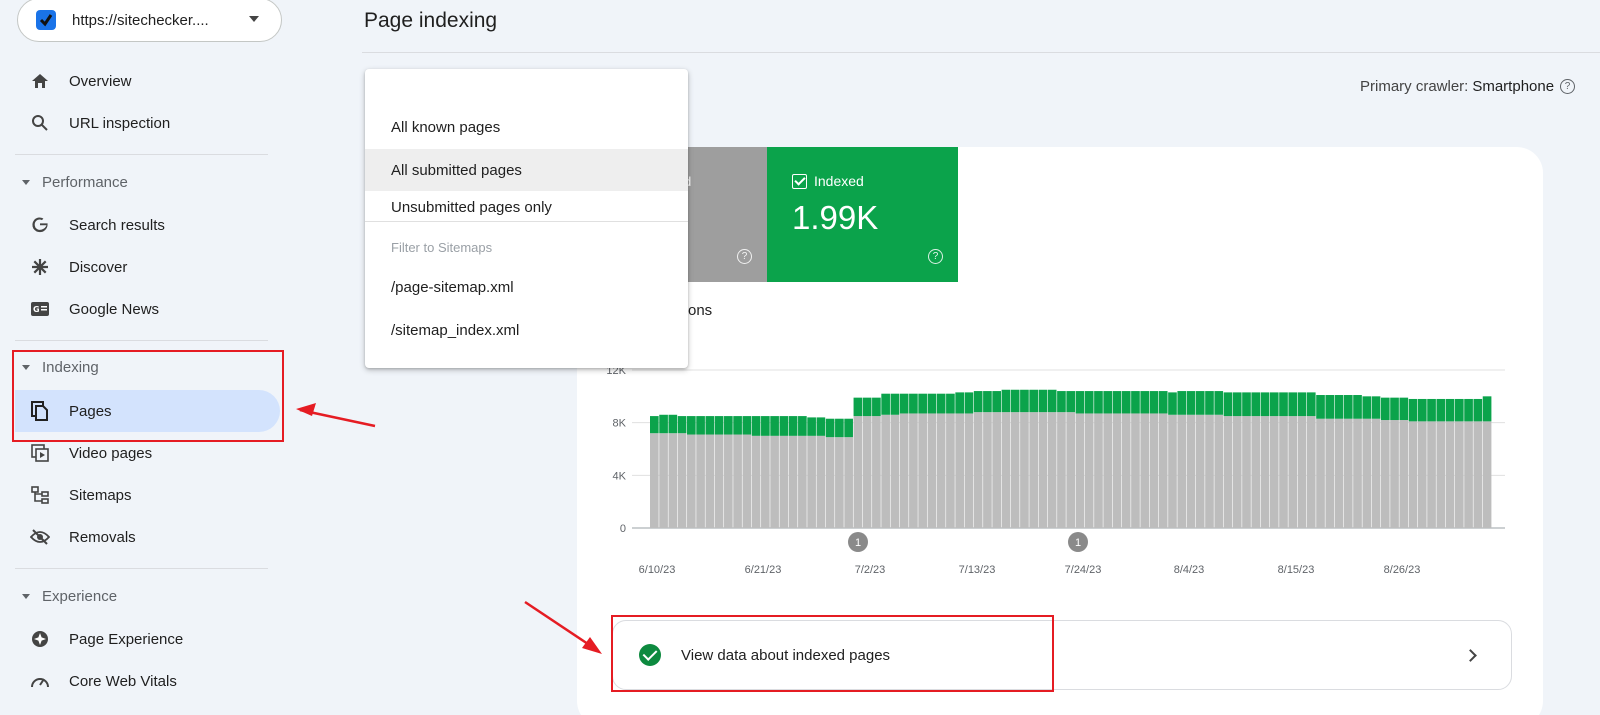 The width and height of the screenshot is (1600, 715). I want to click on sidebar-item-label: URL inspection, so click(120, 123).